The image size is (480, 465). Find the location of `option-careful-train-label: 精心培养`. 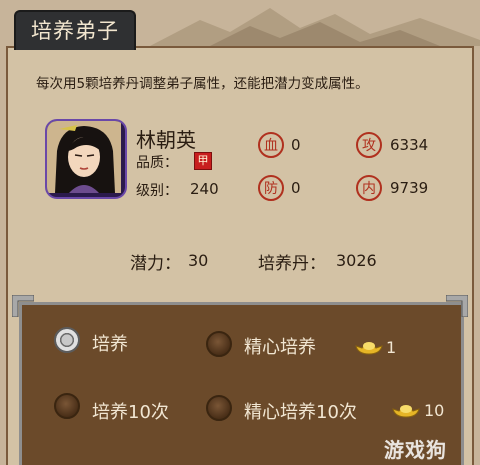

option-careful-train-label: 精心培养 is located at coordinates (280, 346).